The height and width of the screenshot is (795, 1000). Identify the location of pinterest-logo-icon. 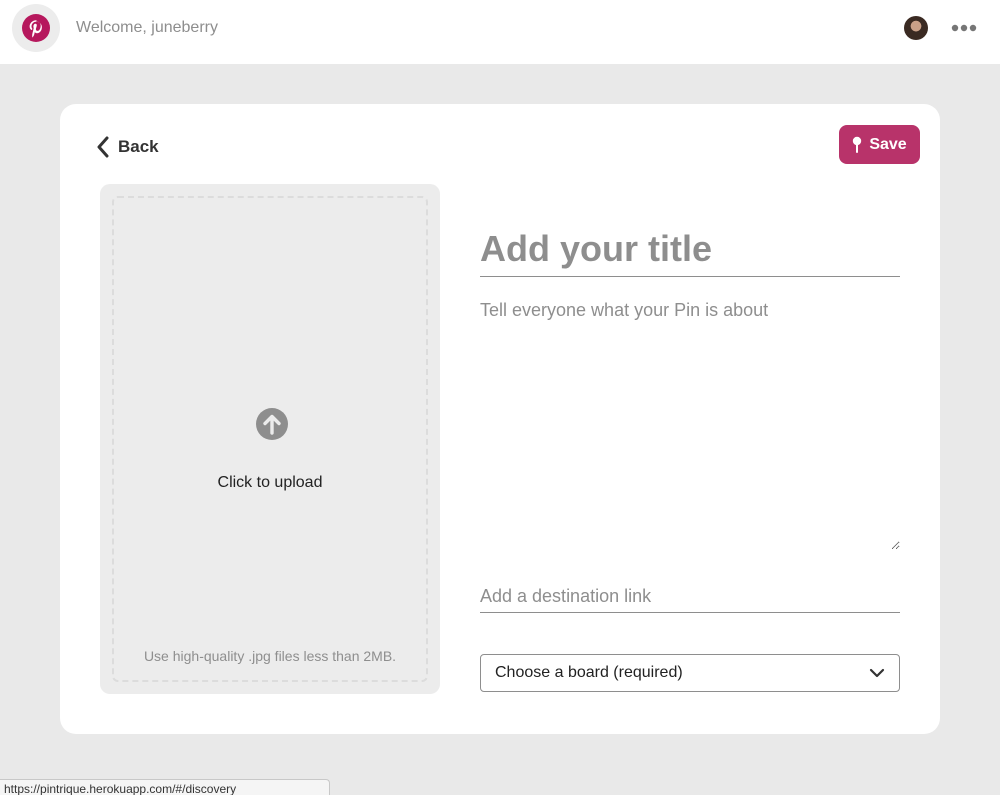
(36, 28).